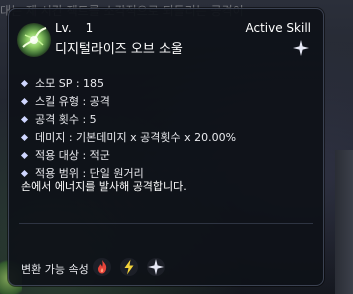 The height and width of the screenshot is (294, 353). I want to click on skill-name: 디지털라이즈 오브 소울, so click(119, 49).